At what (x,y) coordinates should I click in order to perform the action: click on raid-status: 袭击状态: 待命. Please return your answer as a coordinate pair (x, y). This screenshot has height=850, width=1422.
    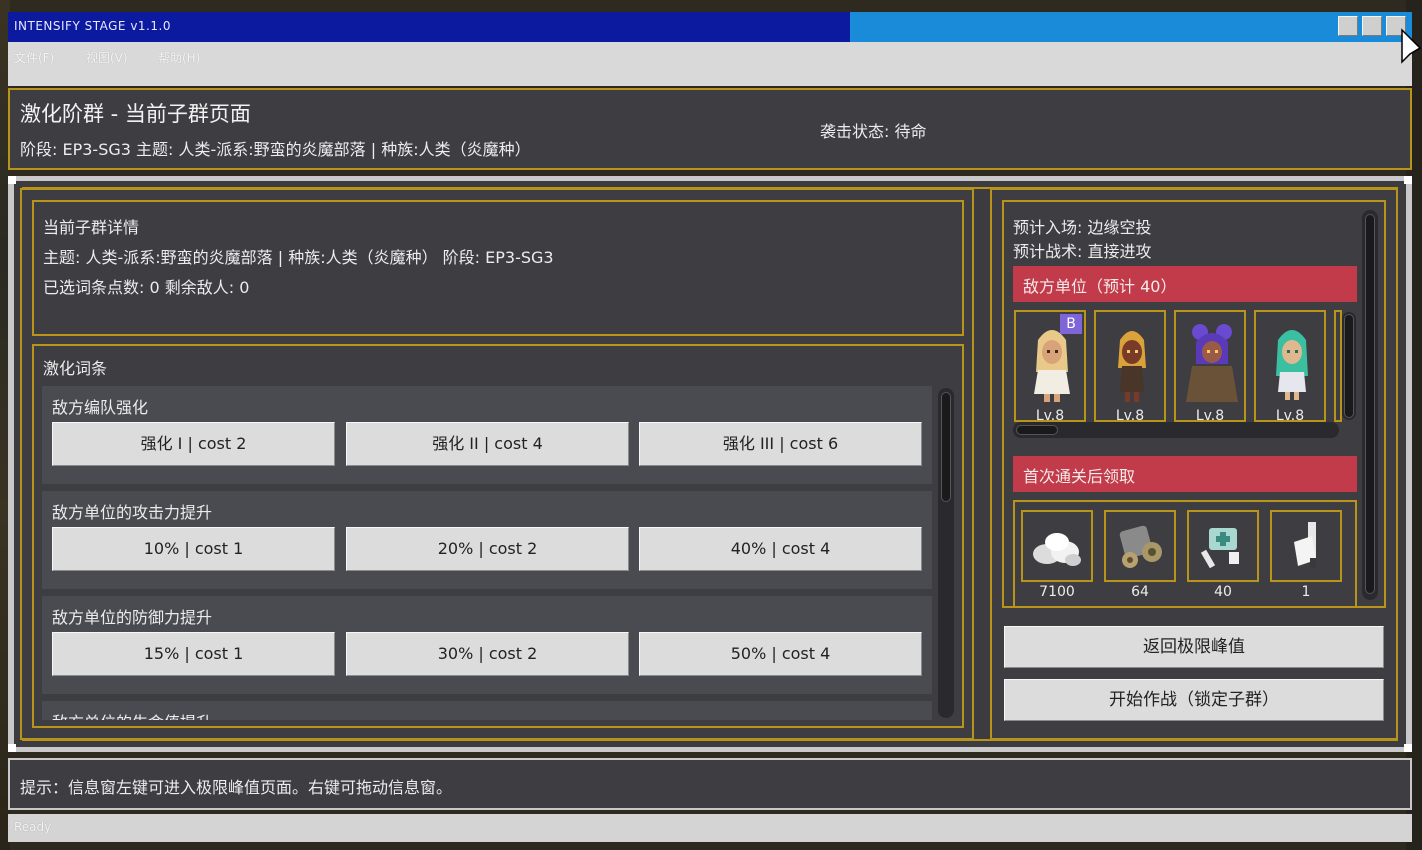
    Looking at the image, I should click on (873, 131).